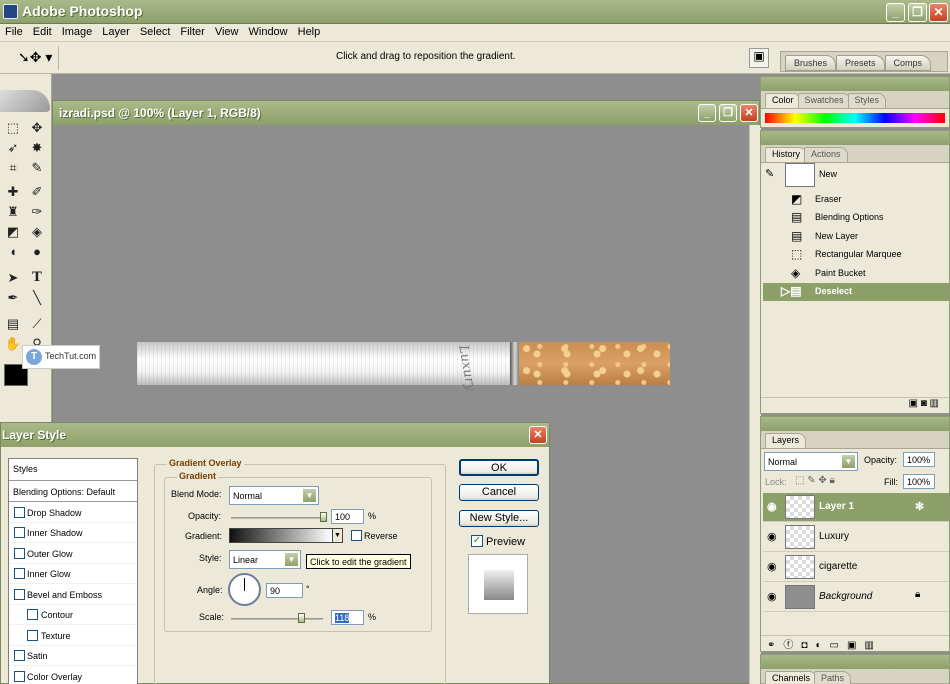 The width and height of the screenshot is (950, 684). What do you see at coordinates (13, 344) in the screenshot?
I see `hand-tool-icon: ✋` at bounding box center [13, 344].